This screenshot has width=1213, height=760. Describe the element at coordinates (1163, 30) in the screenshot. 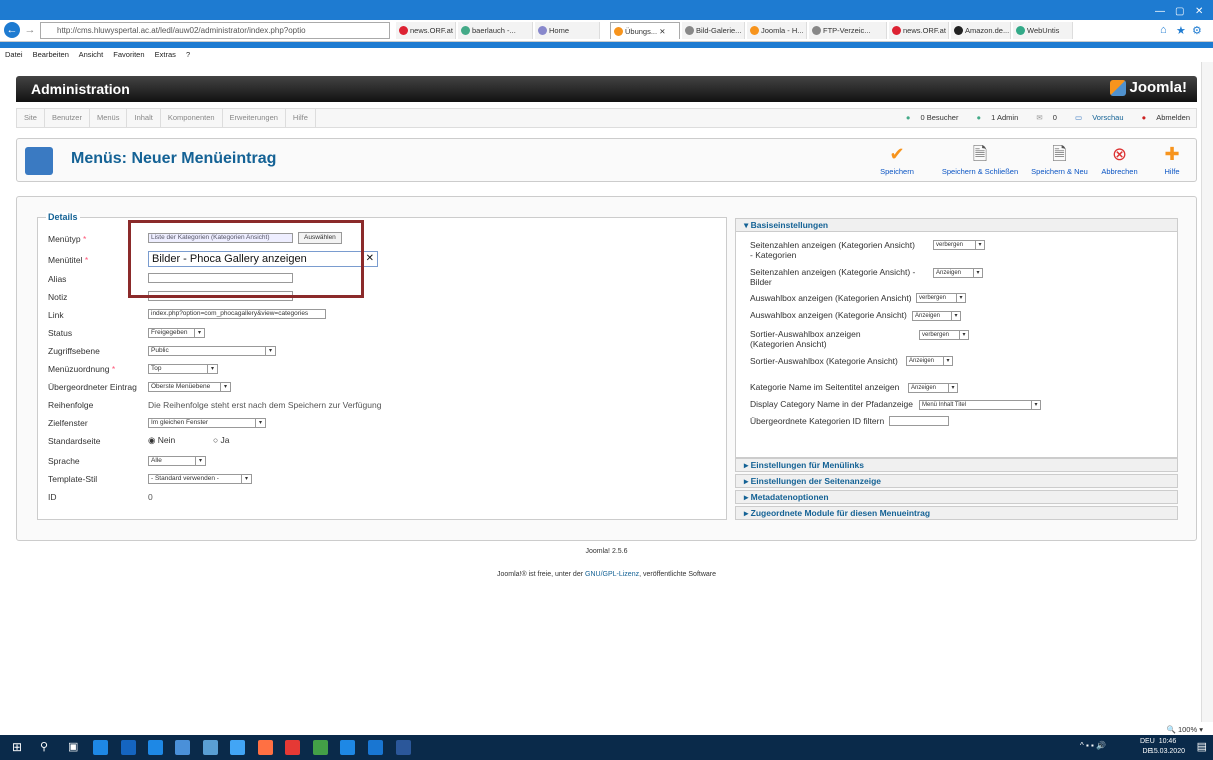

I see `home-icon: ⌂` at that location.